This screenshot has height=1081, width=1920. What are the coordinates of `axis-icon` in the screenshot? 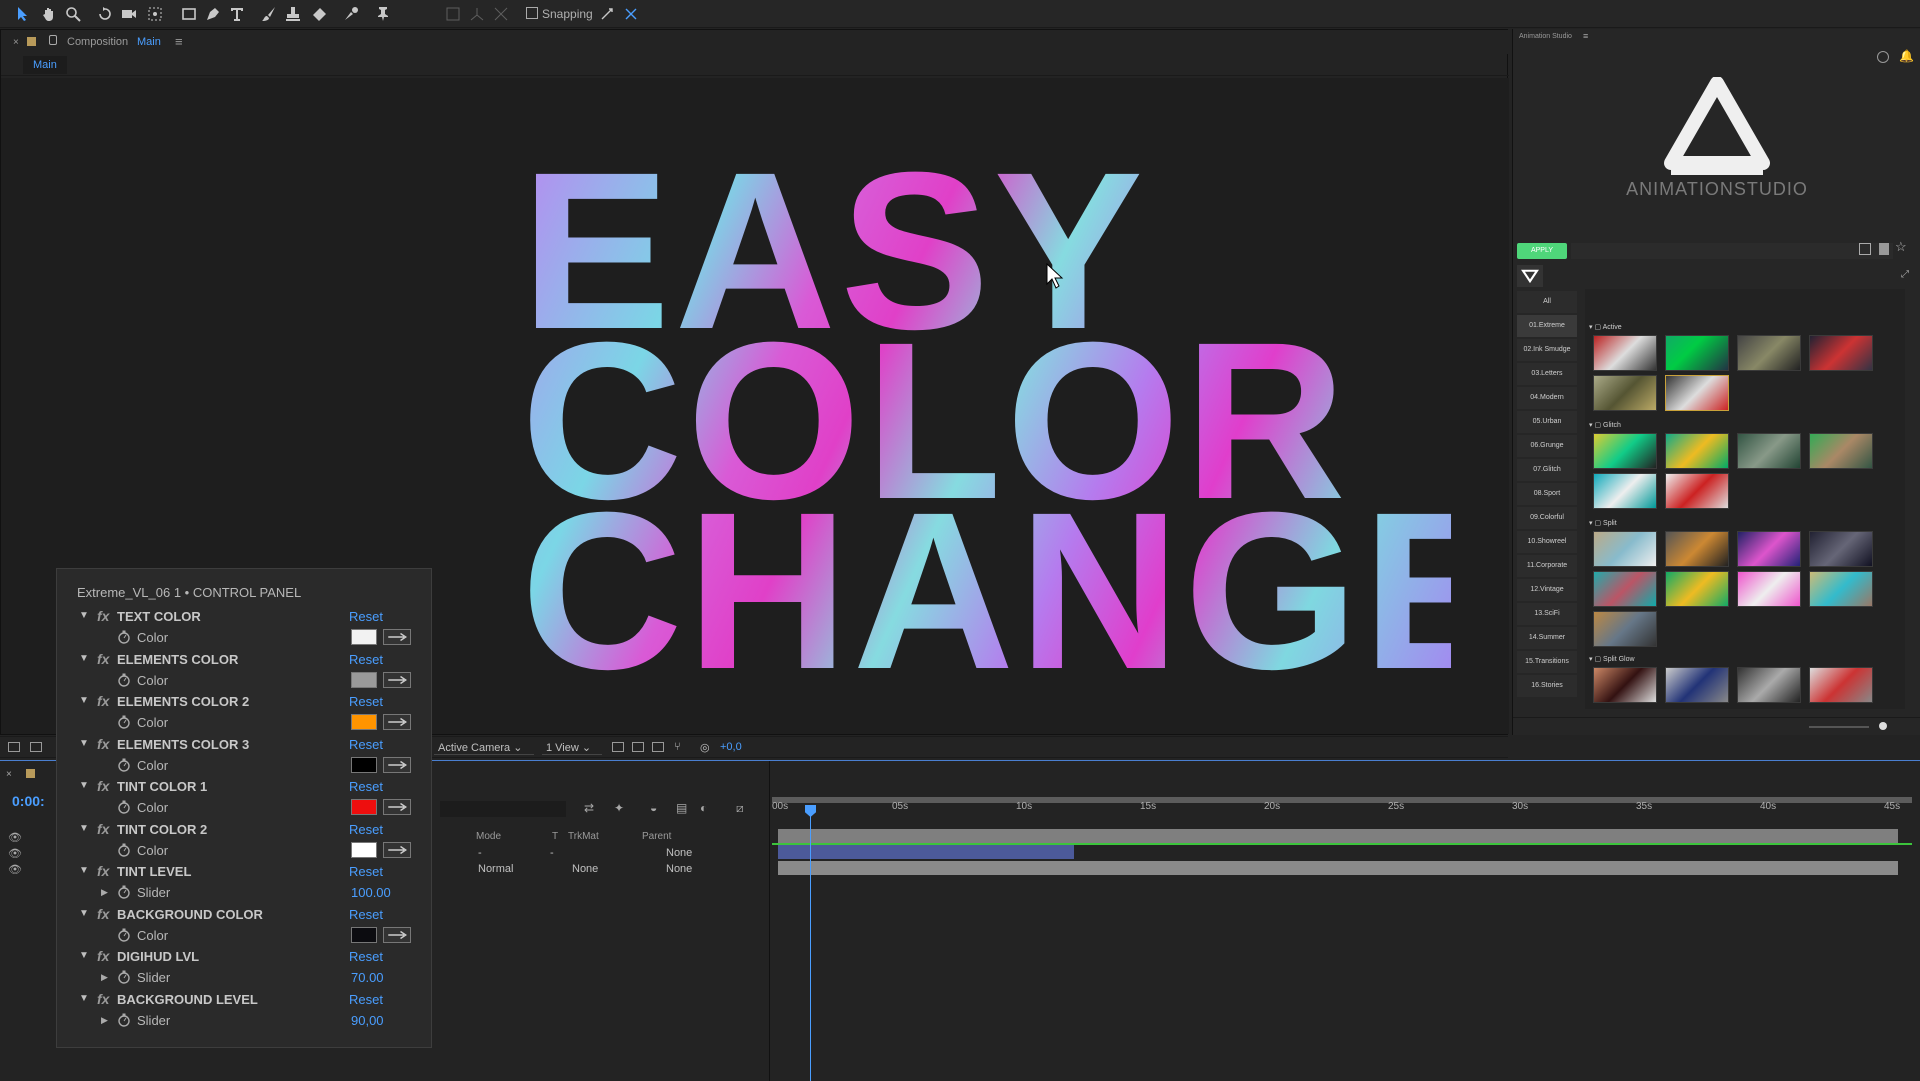 It's located at (477, 14).